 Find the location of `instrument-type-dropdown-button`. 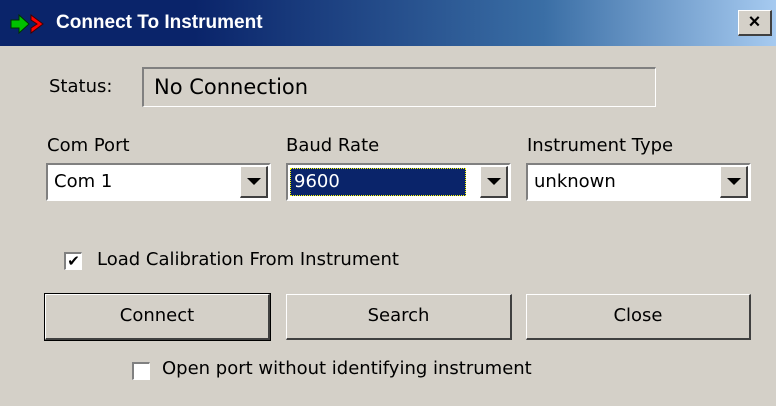

instrument-type-dropdown-button is located at coordinates (734, 182).